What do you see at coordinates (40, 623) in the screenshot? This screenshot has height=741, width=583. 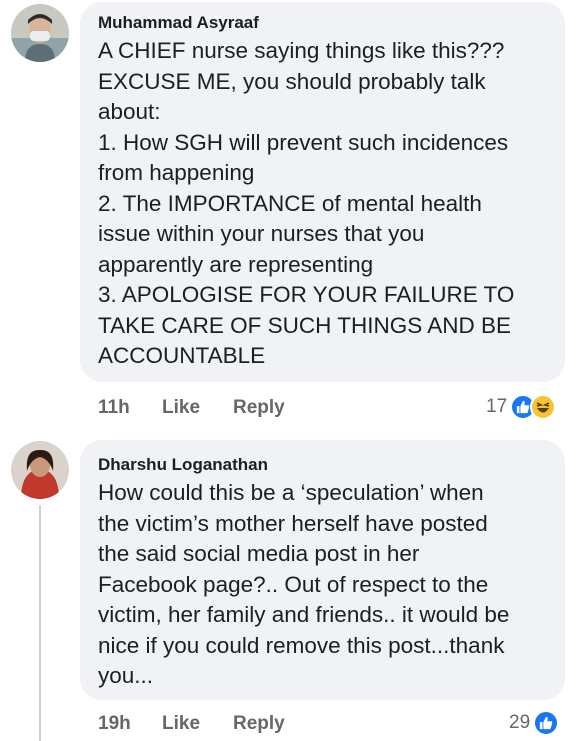 I see `thread-line` at bounding box center [40, 623].